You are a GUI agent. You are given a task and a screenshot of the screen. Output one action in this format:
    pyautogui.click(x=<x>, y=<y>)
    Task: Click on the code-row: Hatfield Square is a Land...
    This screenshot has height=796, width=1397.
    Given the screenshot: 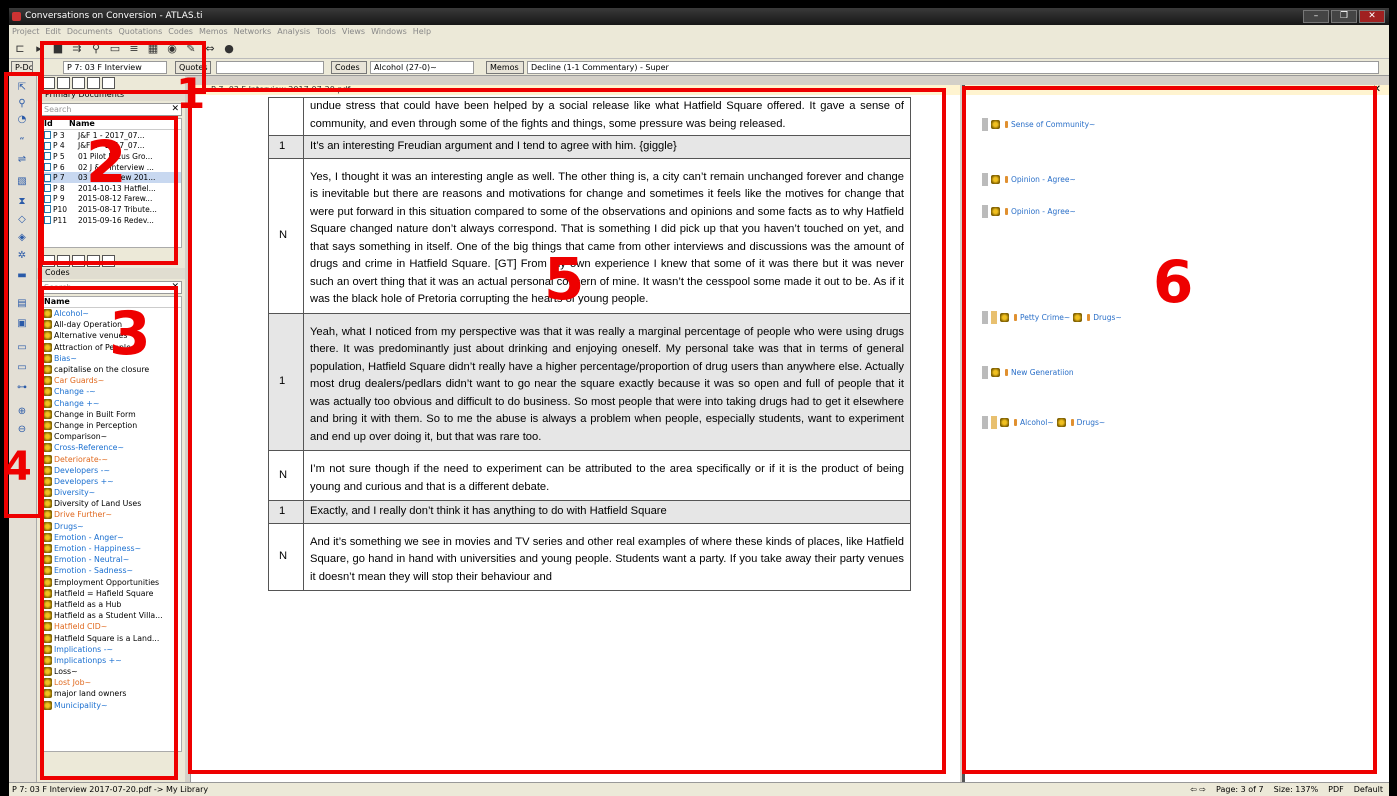 What is the action you would take?
    pyautogui.click(x=111, y=637)
    